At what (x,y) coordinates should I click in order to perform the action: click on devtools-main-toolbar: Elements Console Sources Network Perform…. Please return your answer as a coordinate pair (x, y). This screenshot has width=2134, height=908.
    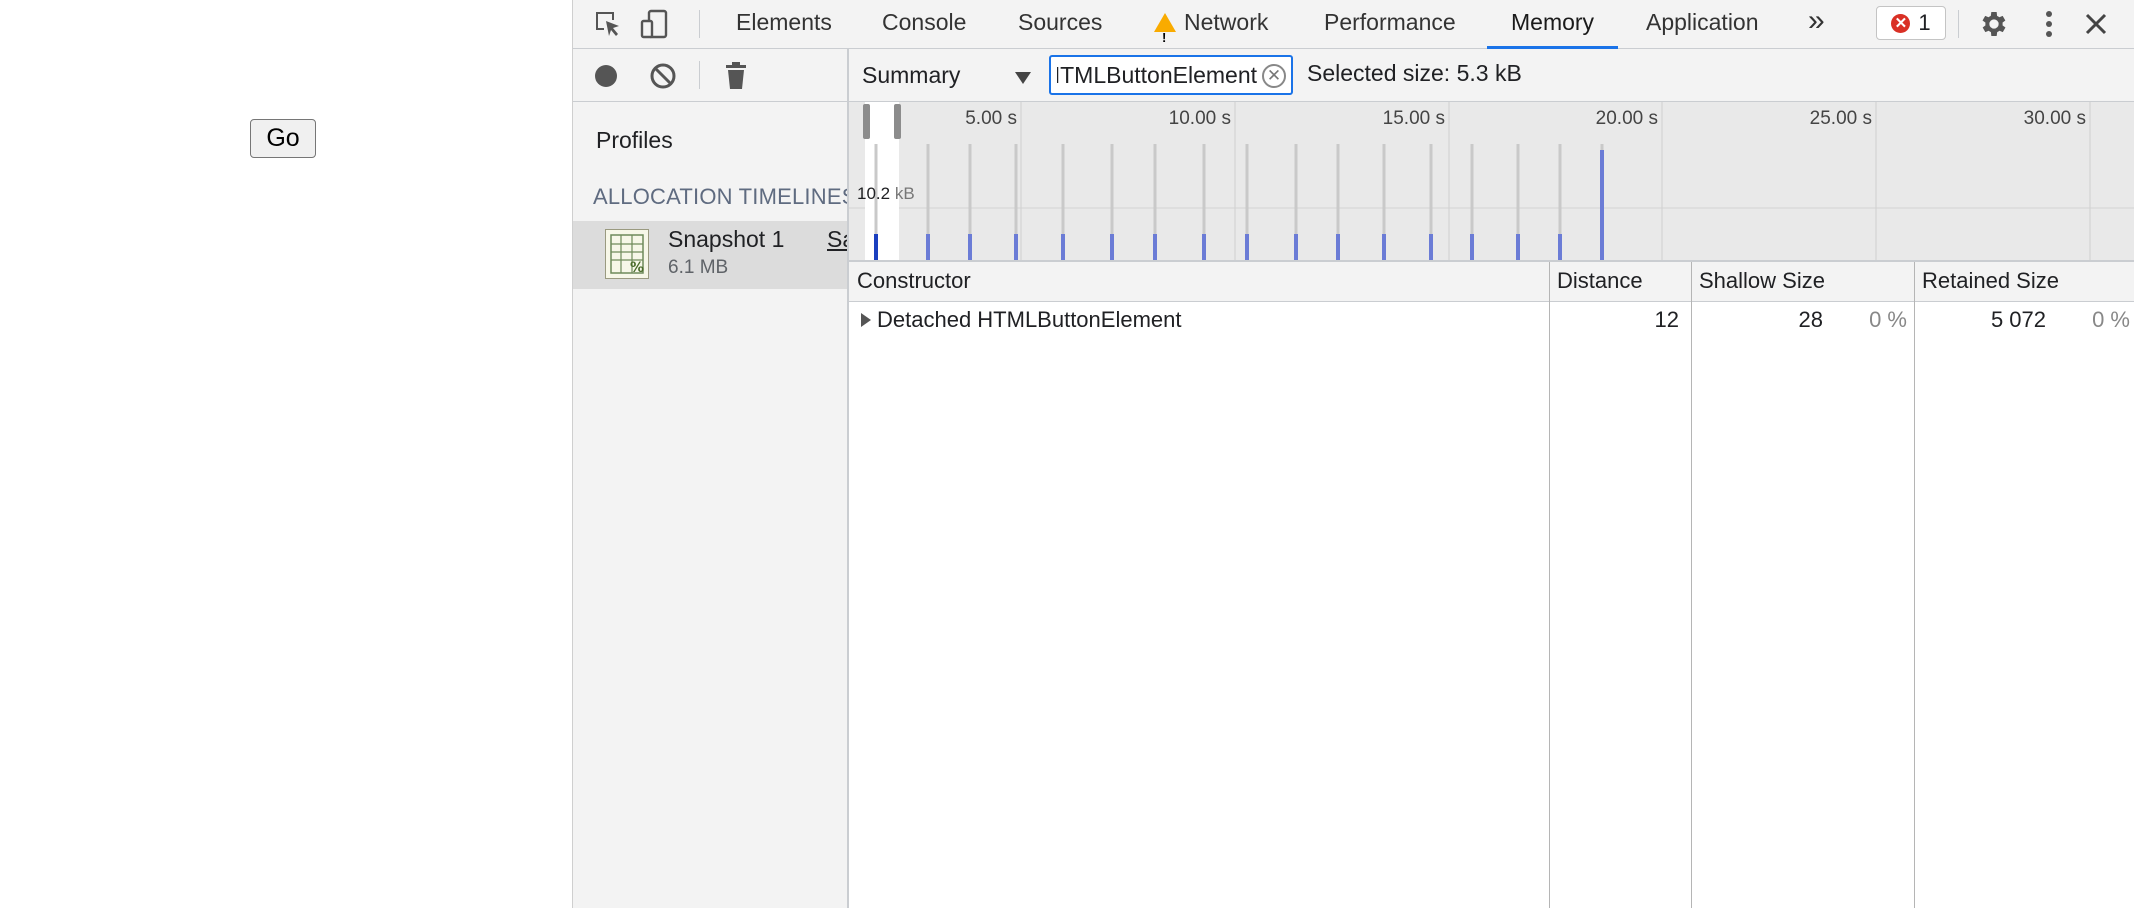
    Looking at the image, I should click on (1353, 30).